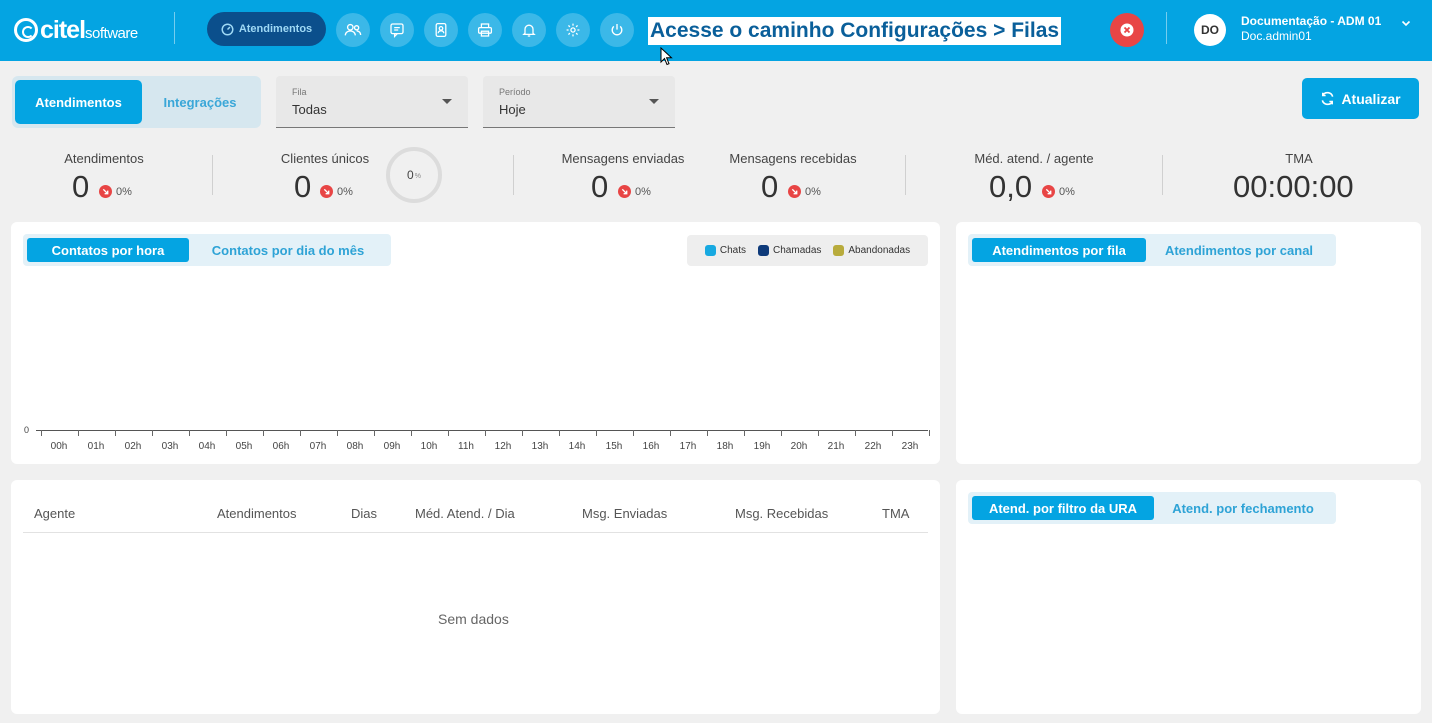  What do you see at coordinates (623, 158) in the screenshot?
I see `stat-enviadas-label: Mensagens enviadas` at bounding box center [623, 158].